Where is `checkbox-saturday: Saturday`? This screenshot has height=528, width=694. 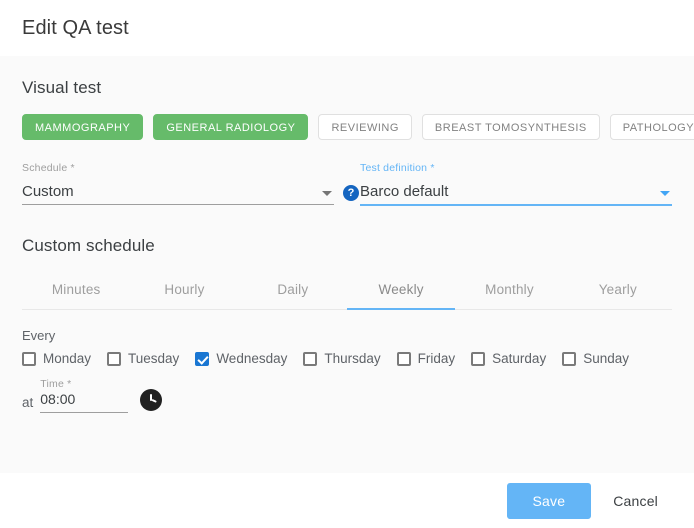
checkbox-saturday: Saturday is located at coordinates (508, 358).